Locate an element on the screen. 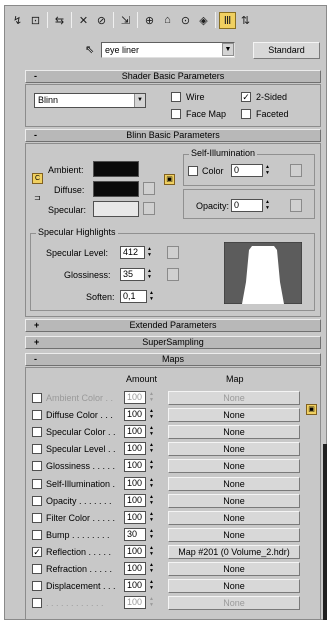  specular-level-map-button is located at coordinates (173, 252).